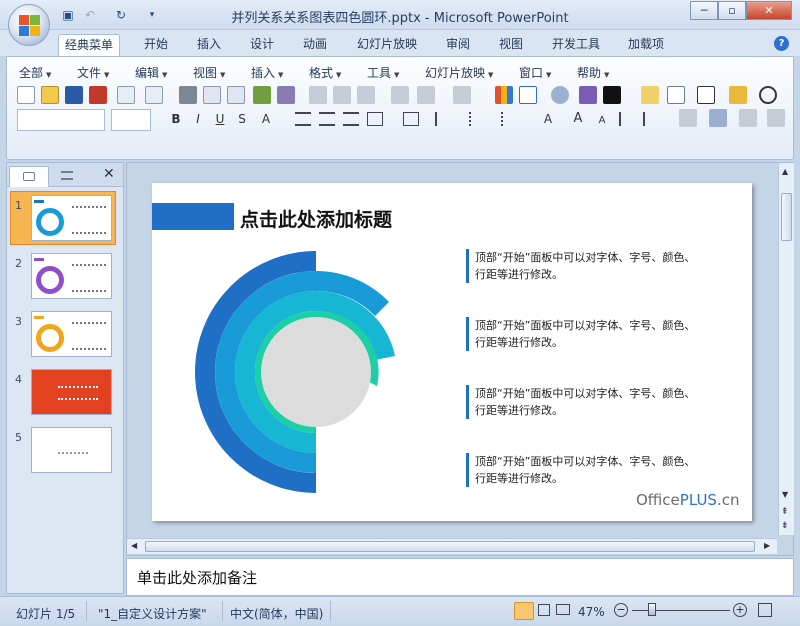 Image resolution: width=800 pixels, height=626 pixels. I want to click on menu-file: 文件 ▼, so click(93, 72).